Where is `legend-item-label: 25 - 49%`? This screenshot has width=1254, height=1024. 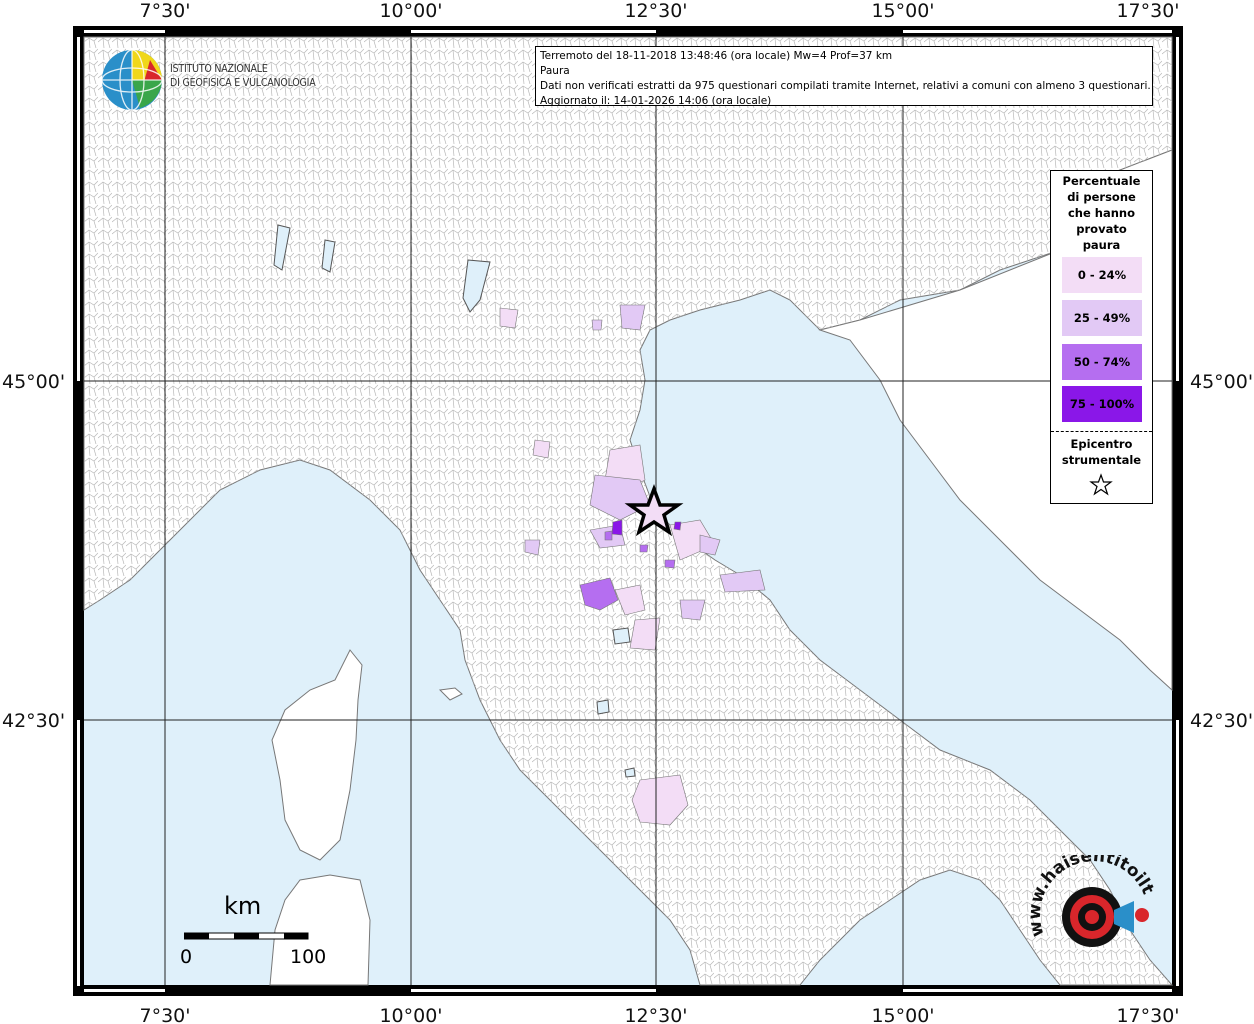 legend-item-label: 25 - 49% is located at coordinates (1102, 318).